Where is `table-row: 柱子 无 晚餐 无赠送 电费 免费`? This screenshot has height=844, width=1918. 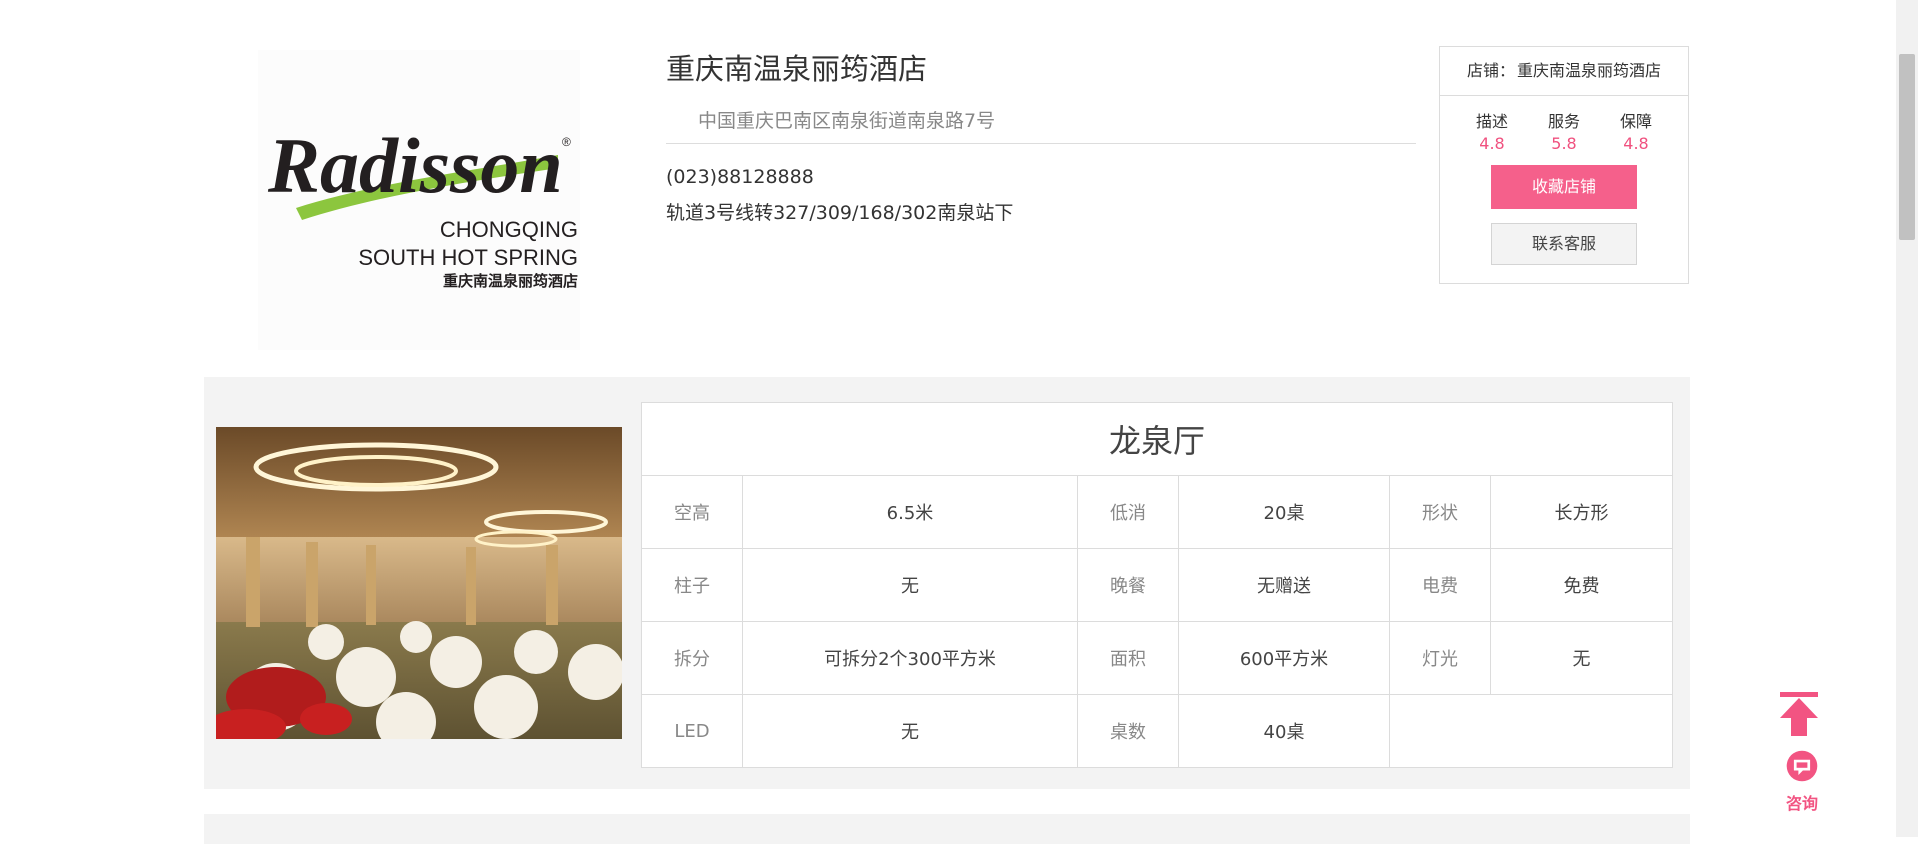
table-row: 柱子 无 晚餐 无赠送 电费 免费 is located at coordinates (1157, 585).